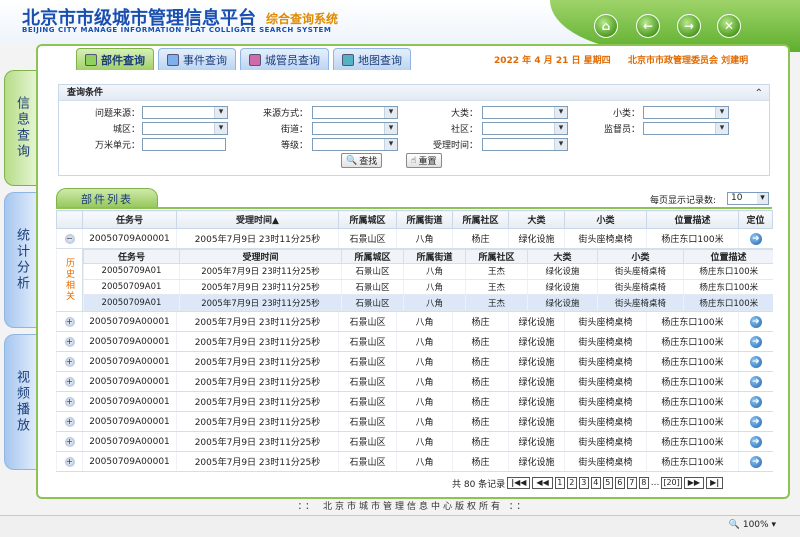 Image resolution: width=800 pixels, height=537 pixels. What do you see at coordinates (631, 483) in the screenshot?
I see `page-7: 7` at bounding box center [631, 483].